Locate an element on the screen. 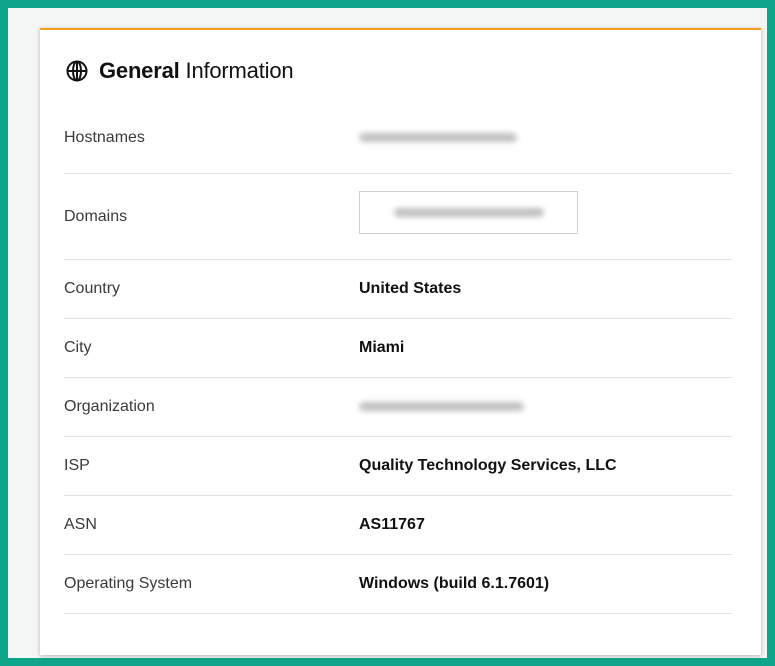  row-asn: ASN AS11767 is located at coordinates (398, 525).